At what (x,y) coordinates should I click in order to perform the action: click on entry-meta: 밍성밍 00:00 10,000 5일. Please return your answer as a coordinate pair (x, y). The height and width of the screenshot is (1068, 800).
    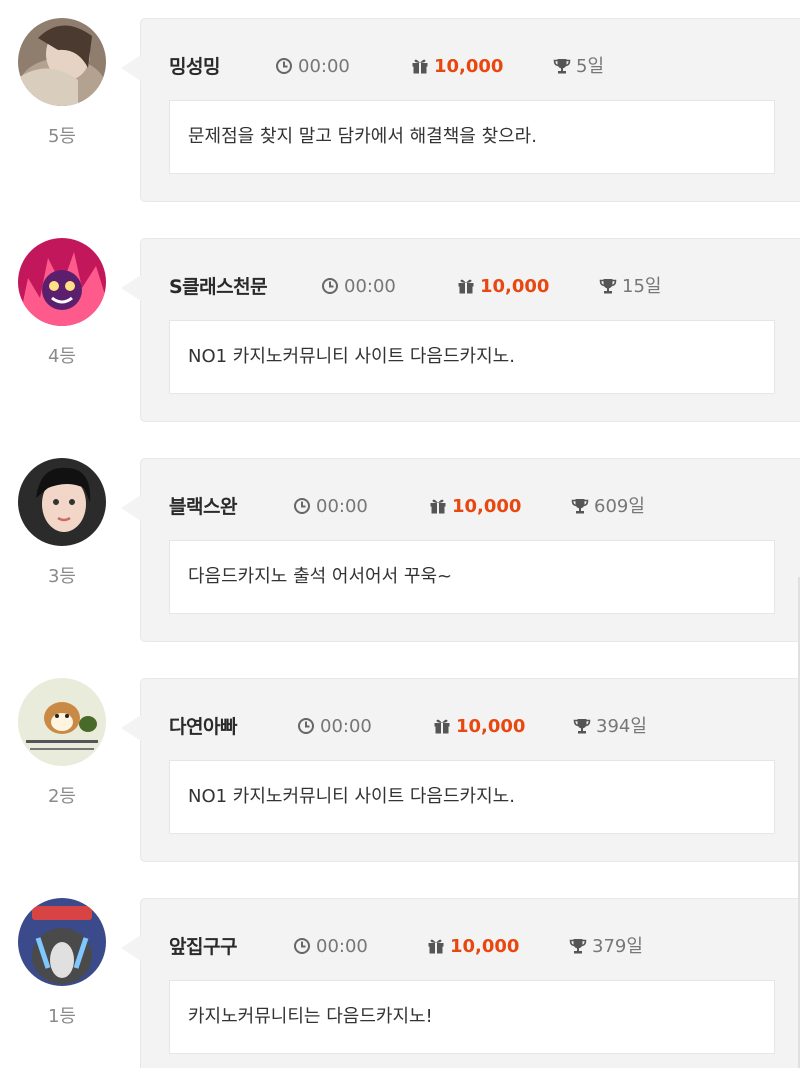
    Looking at the image, I should click on (479, 67).